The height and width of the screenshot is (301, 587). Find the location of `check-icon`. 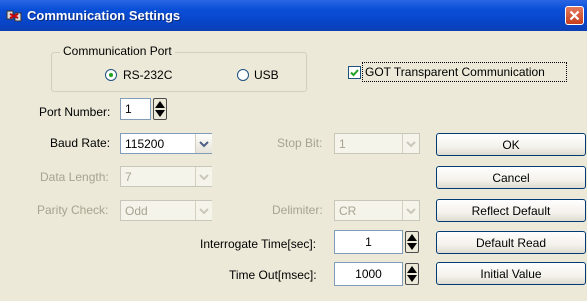

check-icon is located at coordinates (354, 73).